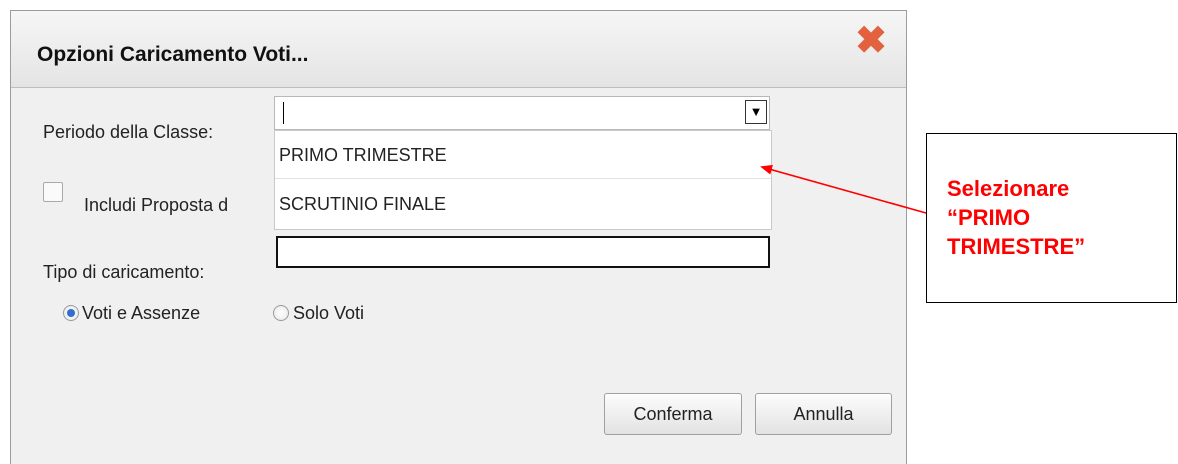 Image resolution: width=1178 pixels, height=464 pixels. Describe the element at coordinates (71, 313) in the screenshot. I see `radio-voti-assenze` at that location.